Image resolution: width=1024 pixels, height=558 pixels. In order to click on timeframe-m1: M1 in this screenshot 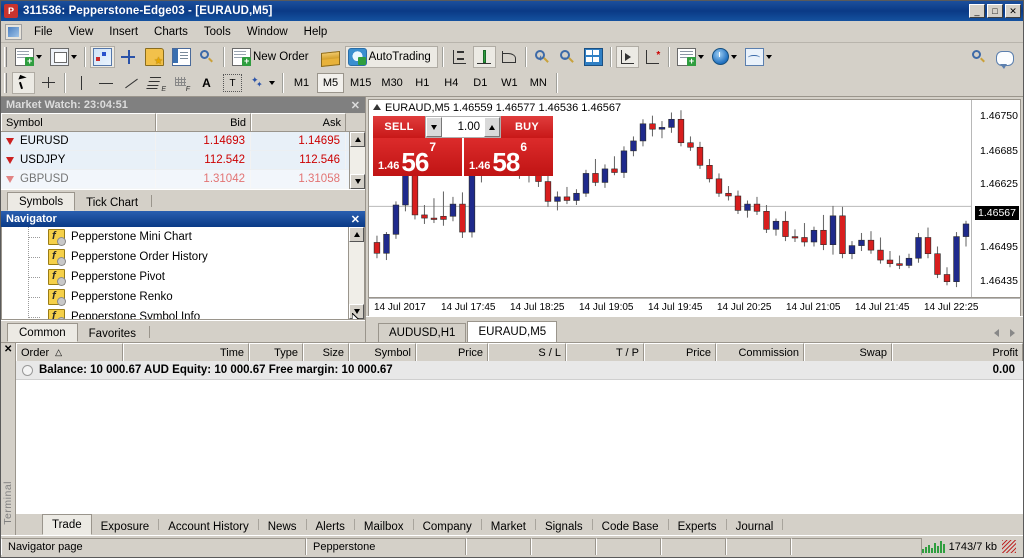, I will do `click(301, 83)`.